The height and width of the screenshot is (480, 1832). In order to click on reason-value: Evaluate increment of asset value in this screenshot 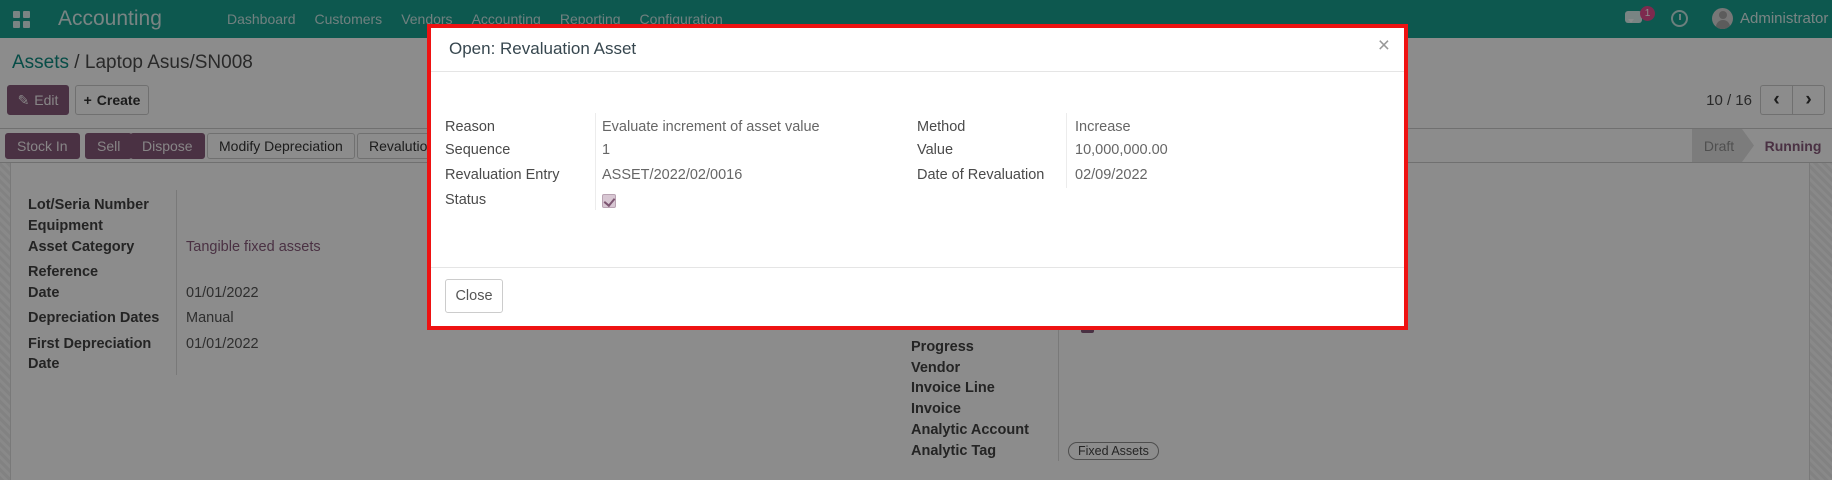, I will do `click(711, 127)`.